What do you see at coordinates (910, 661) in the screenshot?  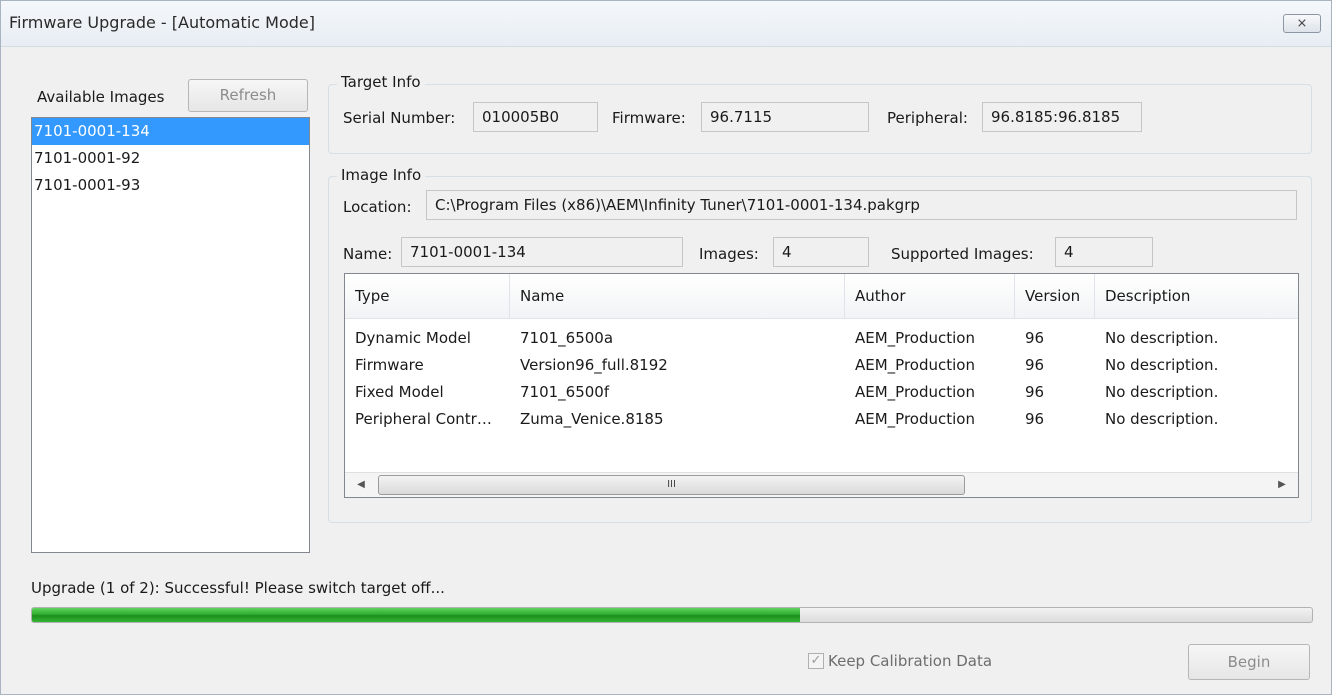 I see `keep-calibration-label: Keep Calibration Data` at bounding box center [910, 661].